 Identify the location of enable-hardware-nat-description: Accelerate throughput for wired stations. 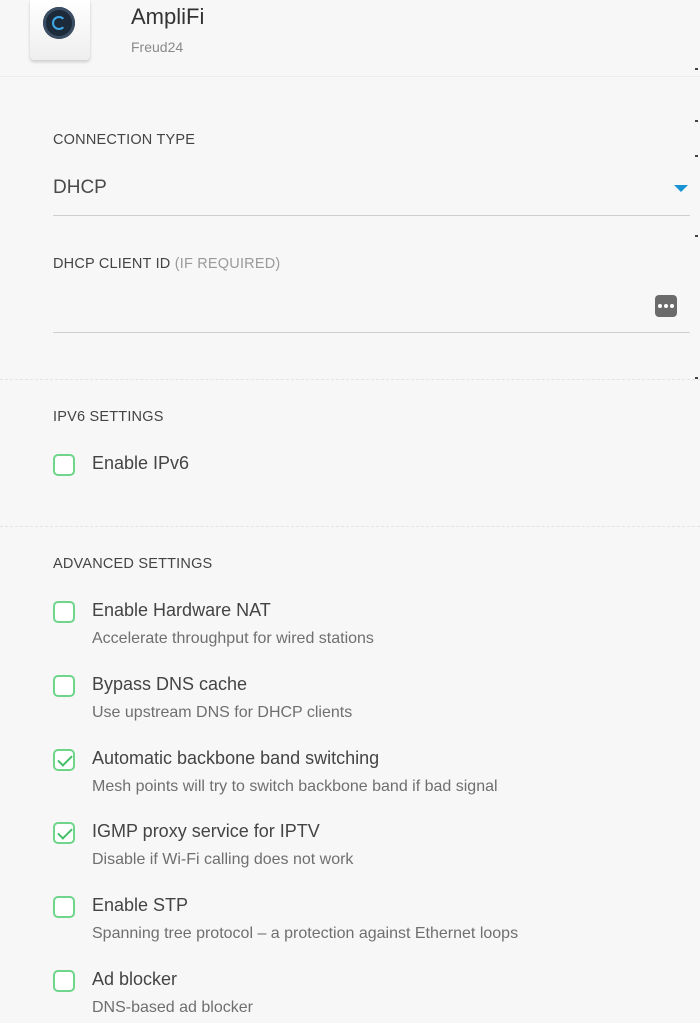
(233, 638).